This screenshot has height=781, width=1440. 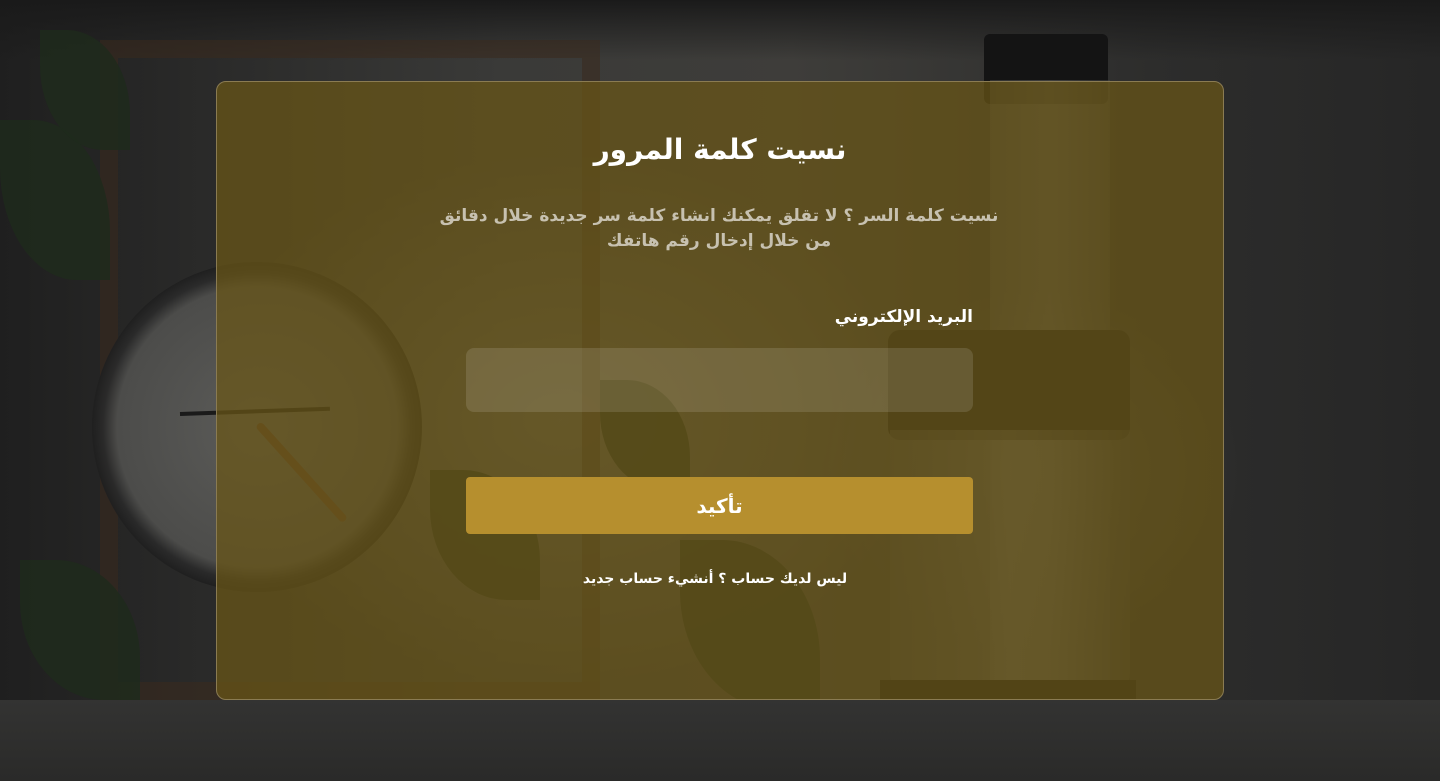 What do you see at coordinates (903, 317) in the screenshot?
I see `email-label: البريد الإلكتروني` at bounding box center [903, 317].